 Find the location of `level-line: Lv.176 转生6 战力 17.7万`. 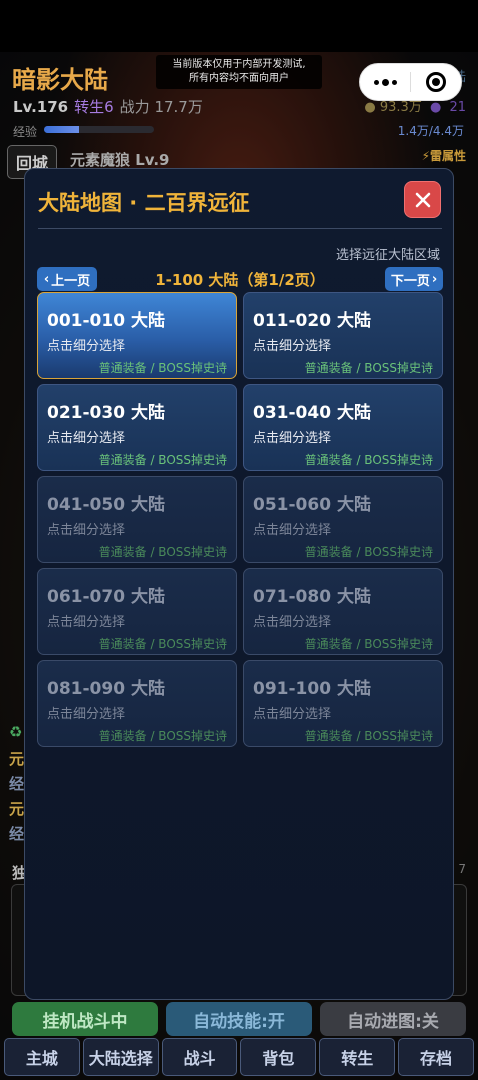

level-line: Lv.176 转生6 战力 17.7万 is located at coordinates (108, 106).